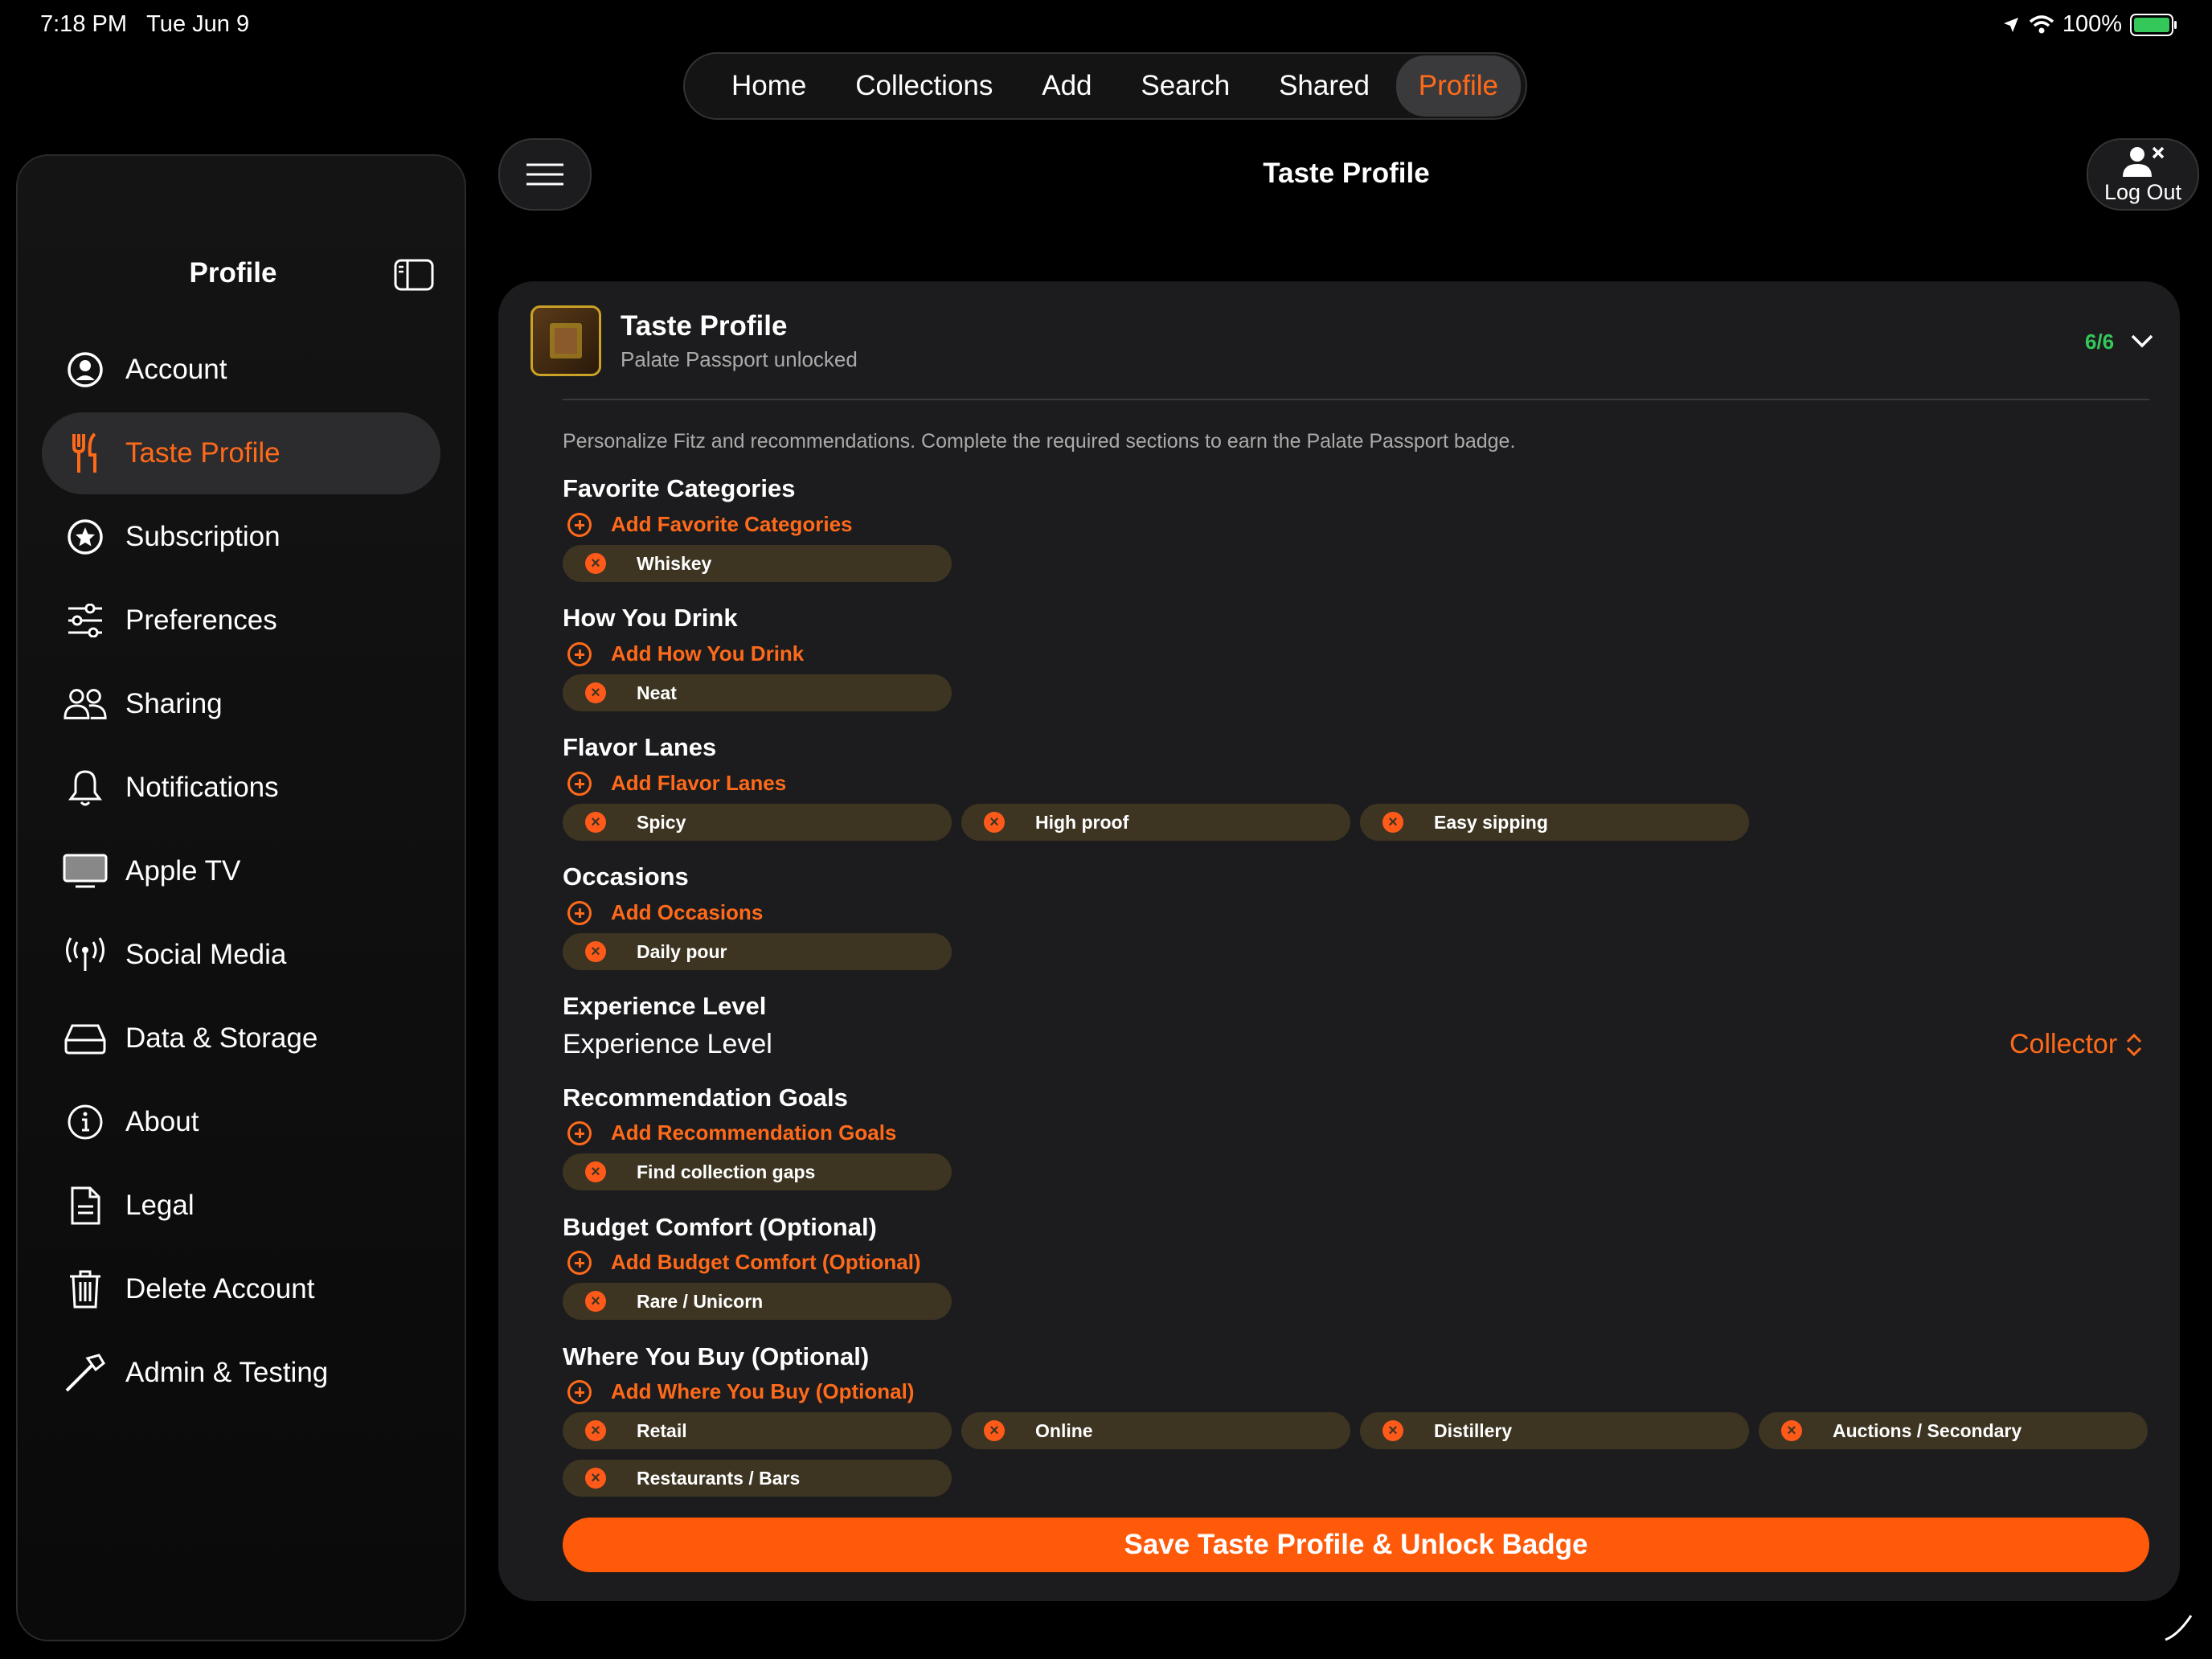 Image resolution: width=2212 pixels, height=1659 pixels. What do you see at coordinates (769, 86) in the screenshot?
I see `tab-home: Home` at bounding box center [769, 86].